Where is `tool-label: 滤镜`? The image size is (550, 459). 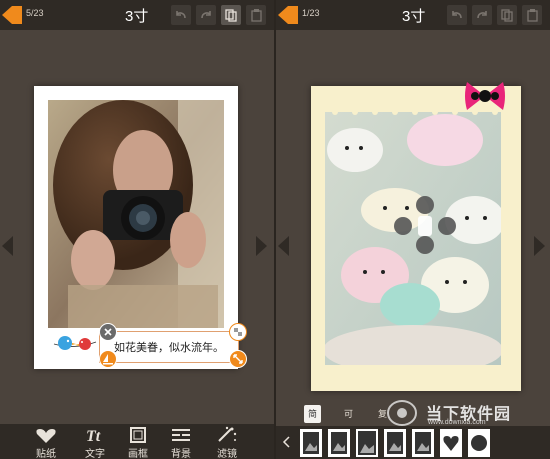 tool-label: 滤镜 is located at coordinates (227, 454).